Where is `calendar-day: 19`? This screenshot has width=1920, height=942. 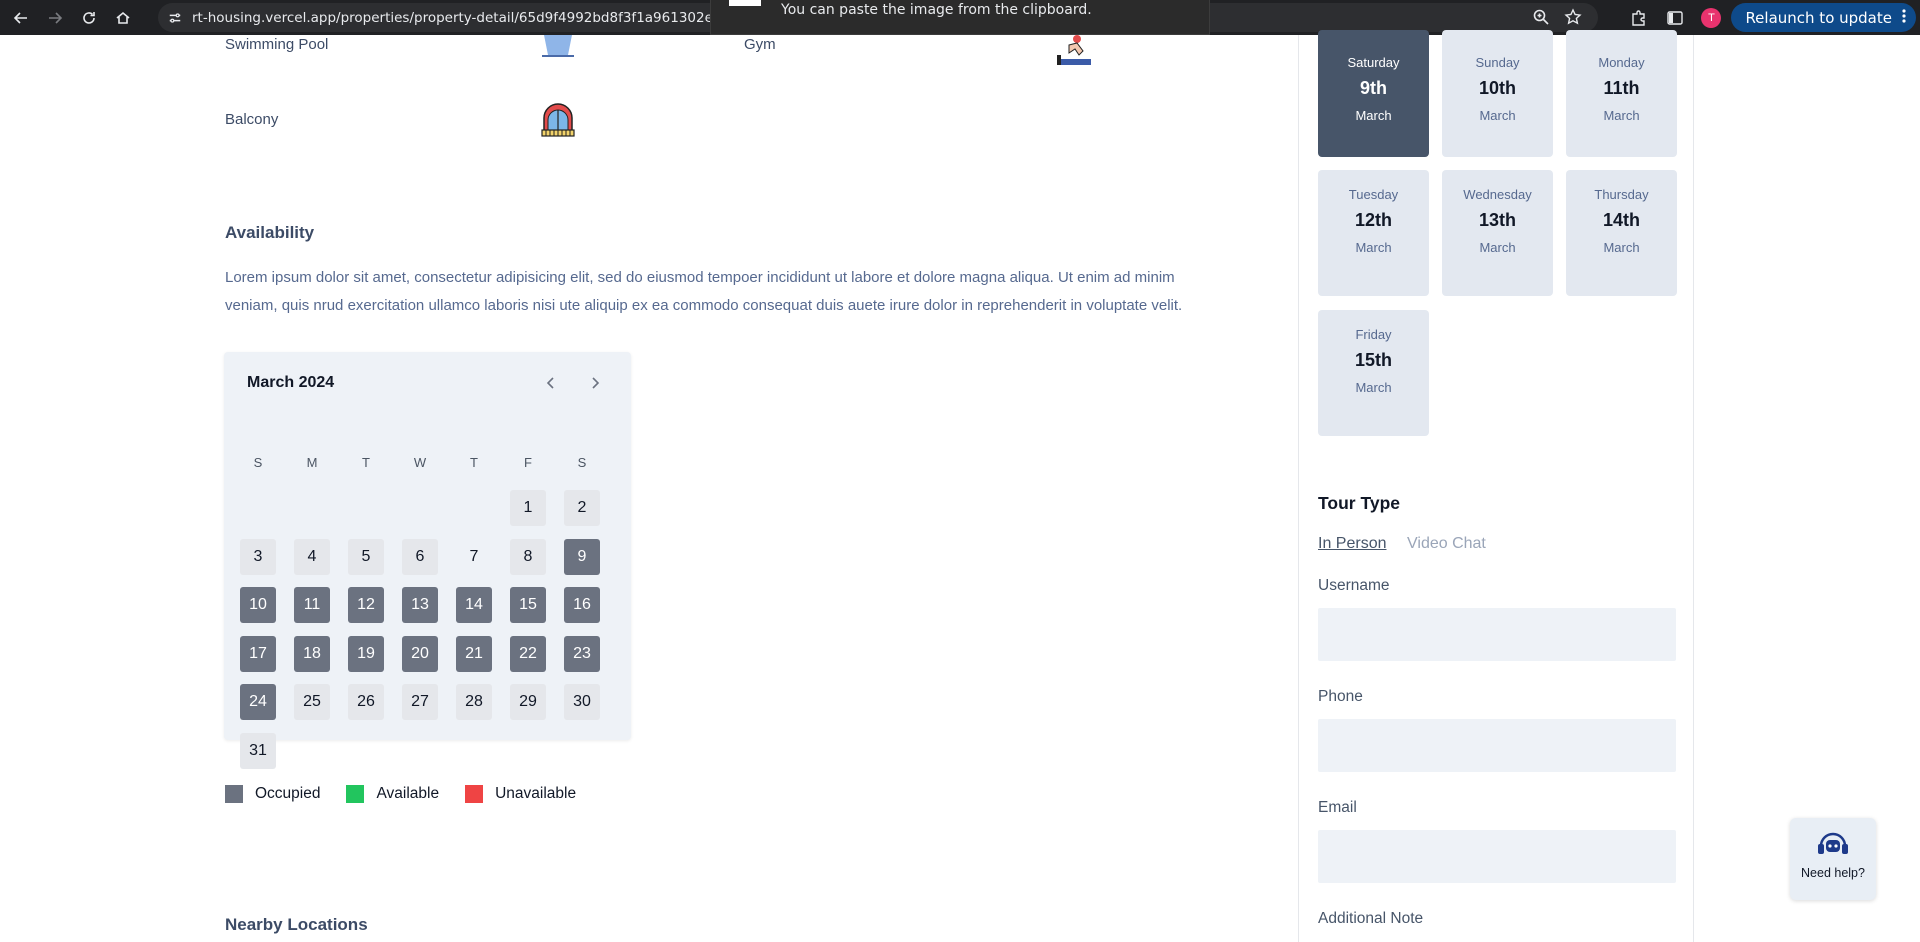 calendar-day: 19 is located at coordinates (366, 653).